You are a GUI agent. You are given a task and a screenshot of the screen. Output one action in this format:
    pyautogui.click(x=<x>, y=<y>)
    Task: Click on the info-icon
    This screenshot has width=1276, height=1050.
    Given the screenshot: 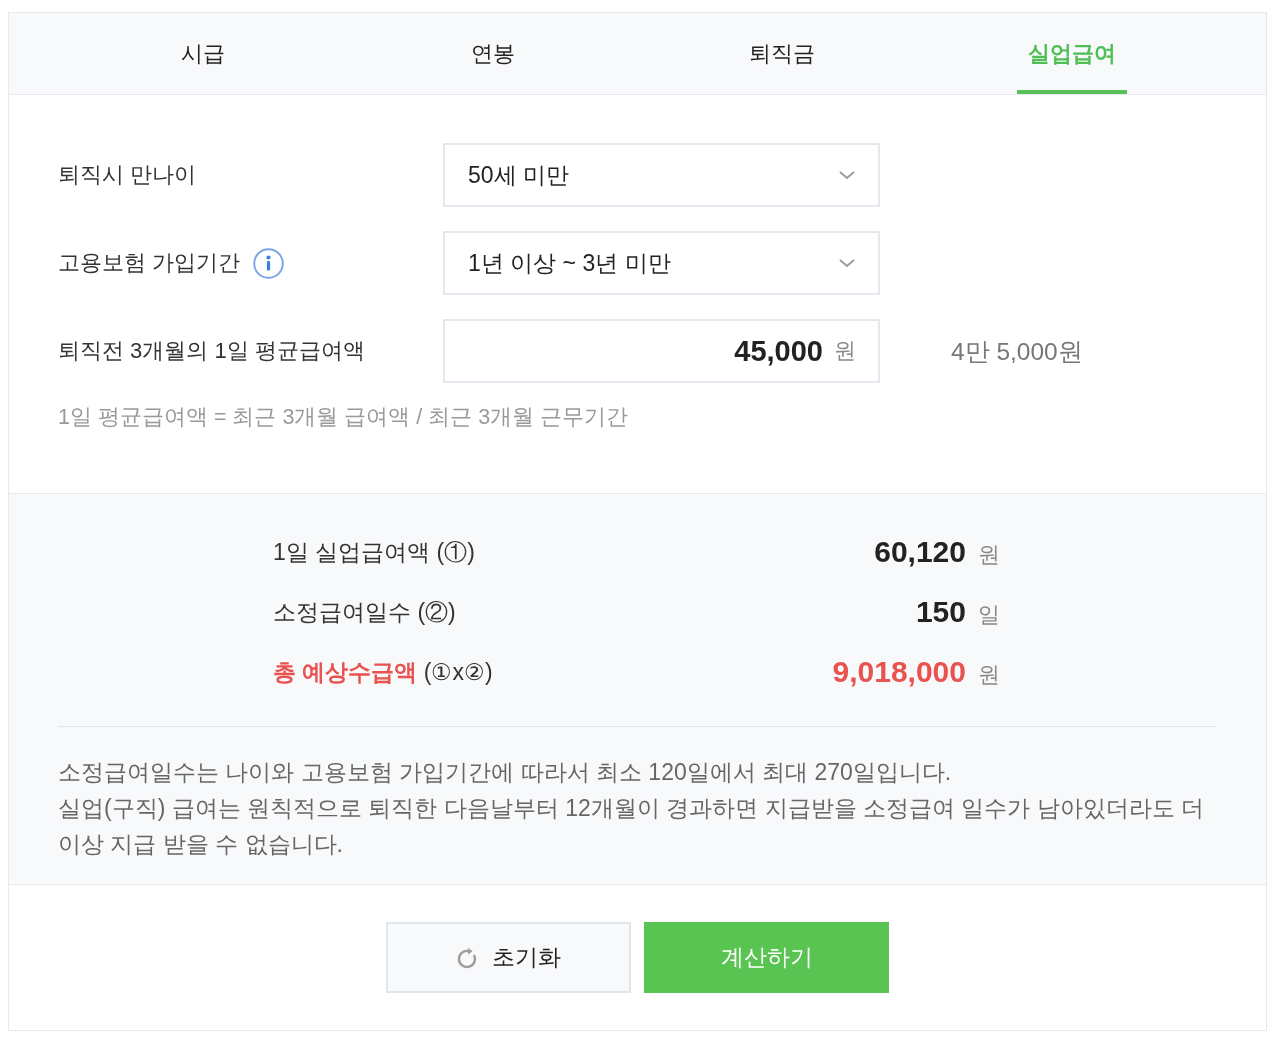 What is the action you would take?
    pyautogui.click(x=269, y=263)
    